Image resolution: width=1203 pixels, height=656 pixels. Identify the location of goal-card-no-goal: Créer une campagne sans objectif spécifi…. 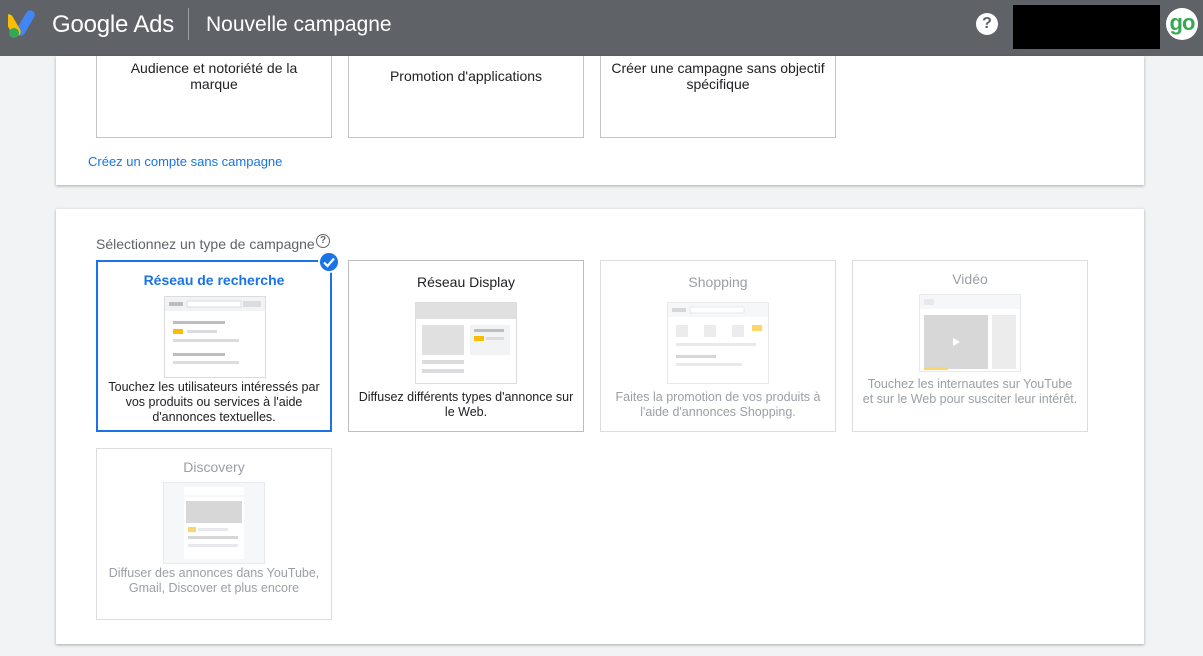
(718, 97).